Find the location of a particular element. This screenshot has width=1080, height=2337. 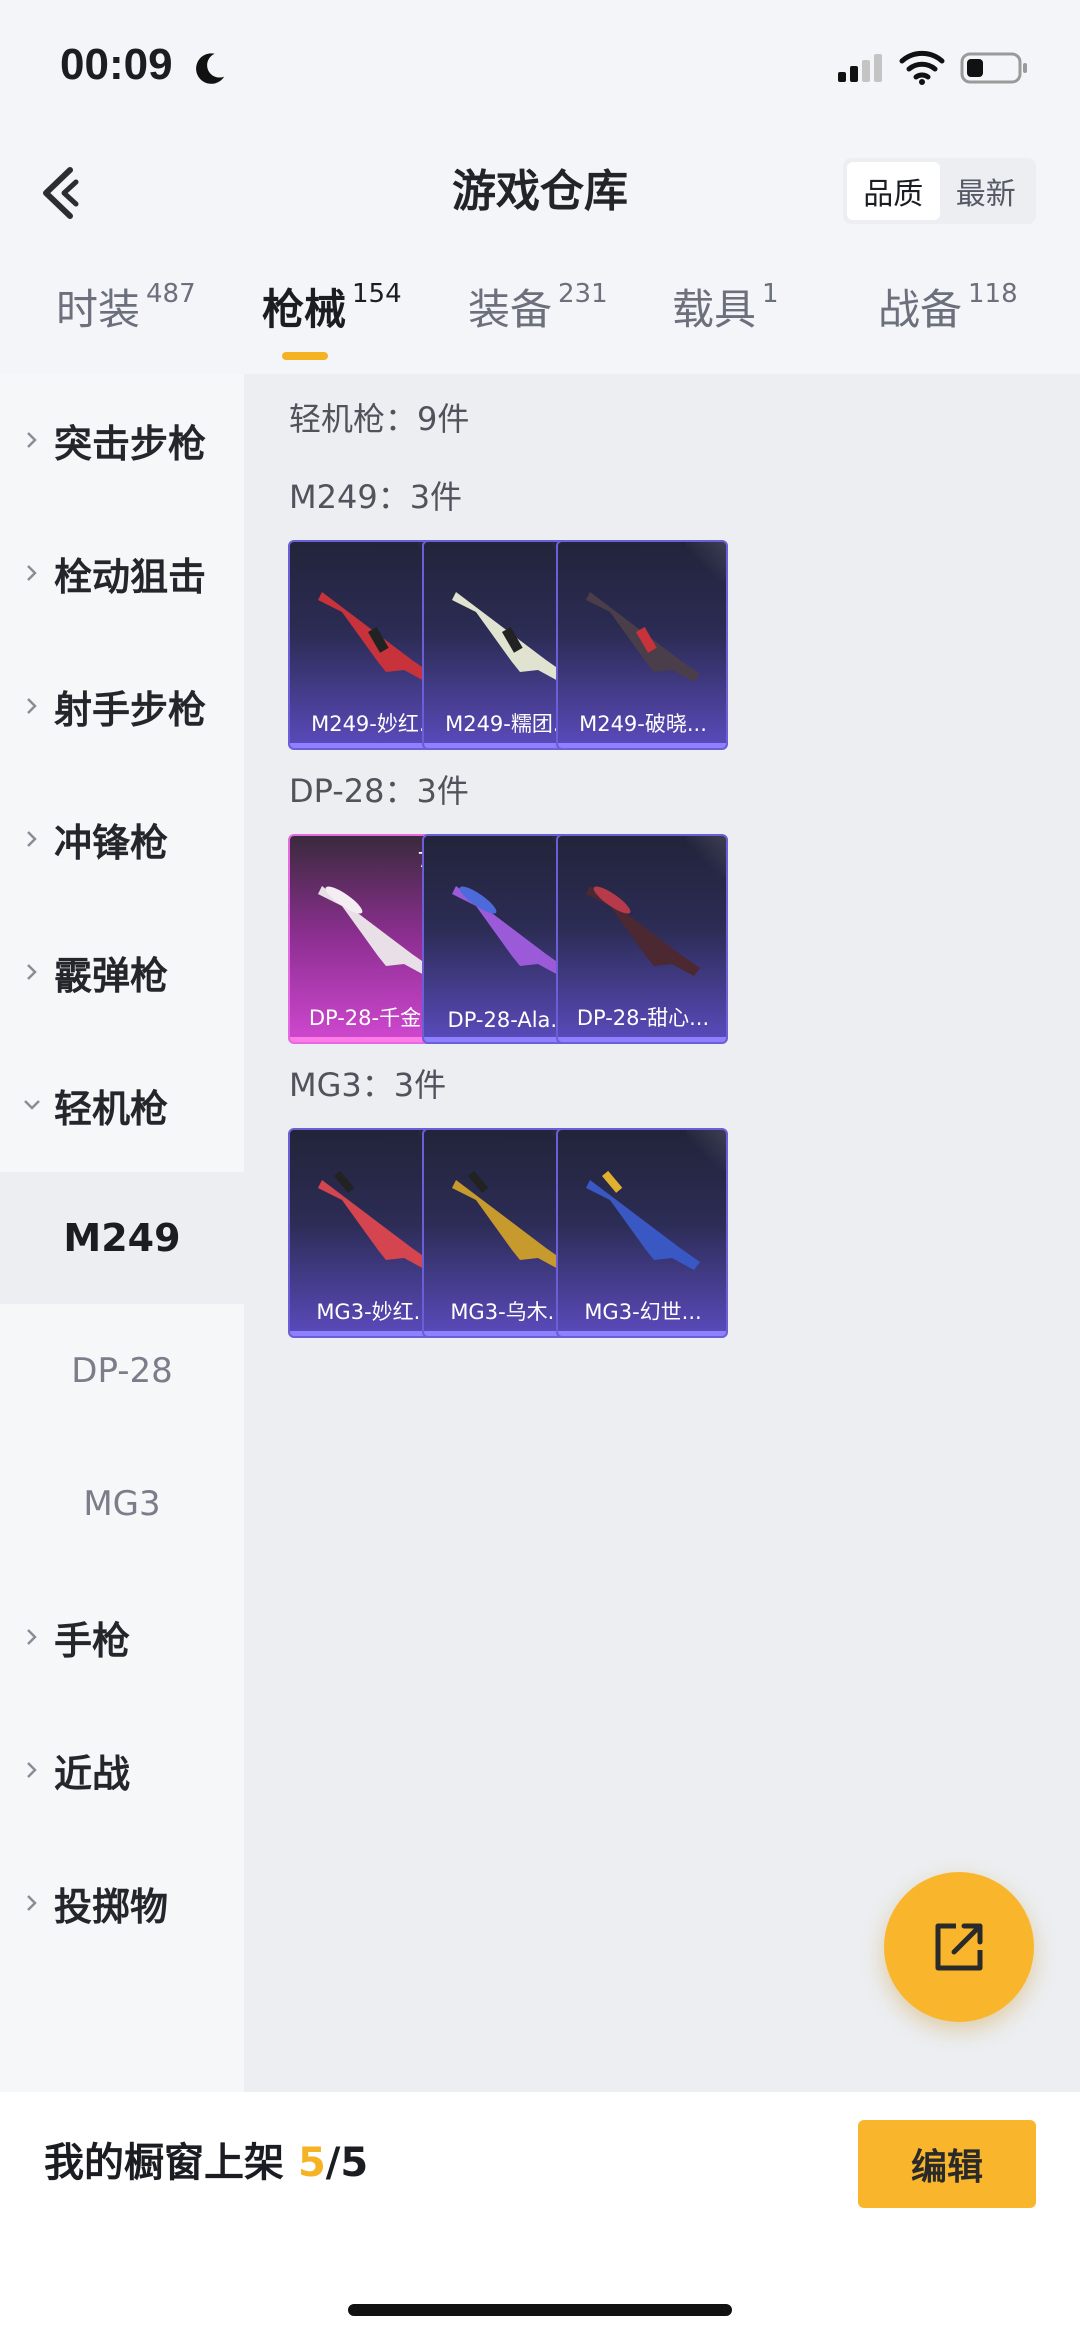

sidebar-item-smg: 冲锋枪 is located at coordinates (122, 839).